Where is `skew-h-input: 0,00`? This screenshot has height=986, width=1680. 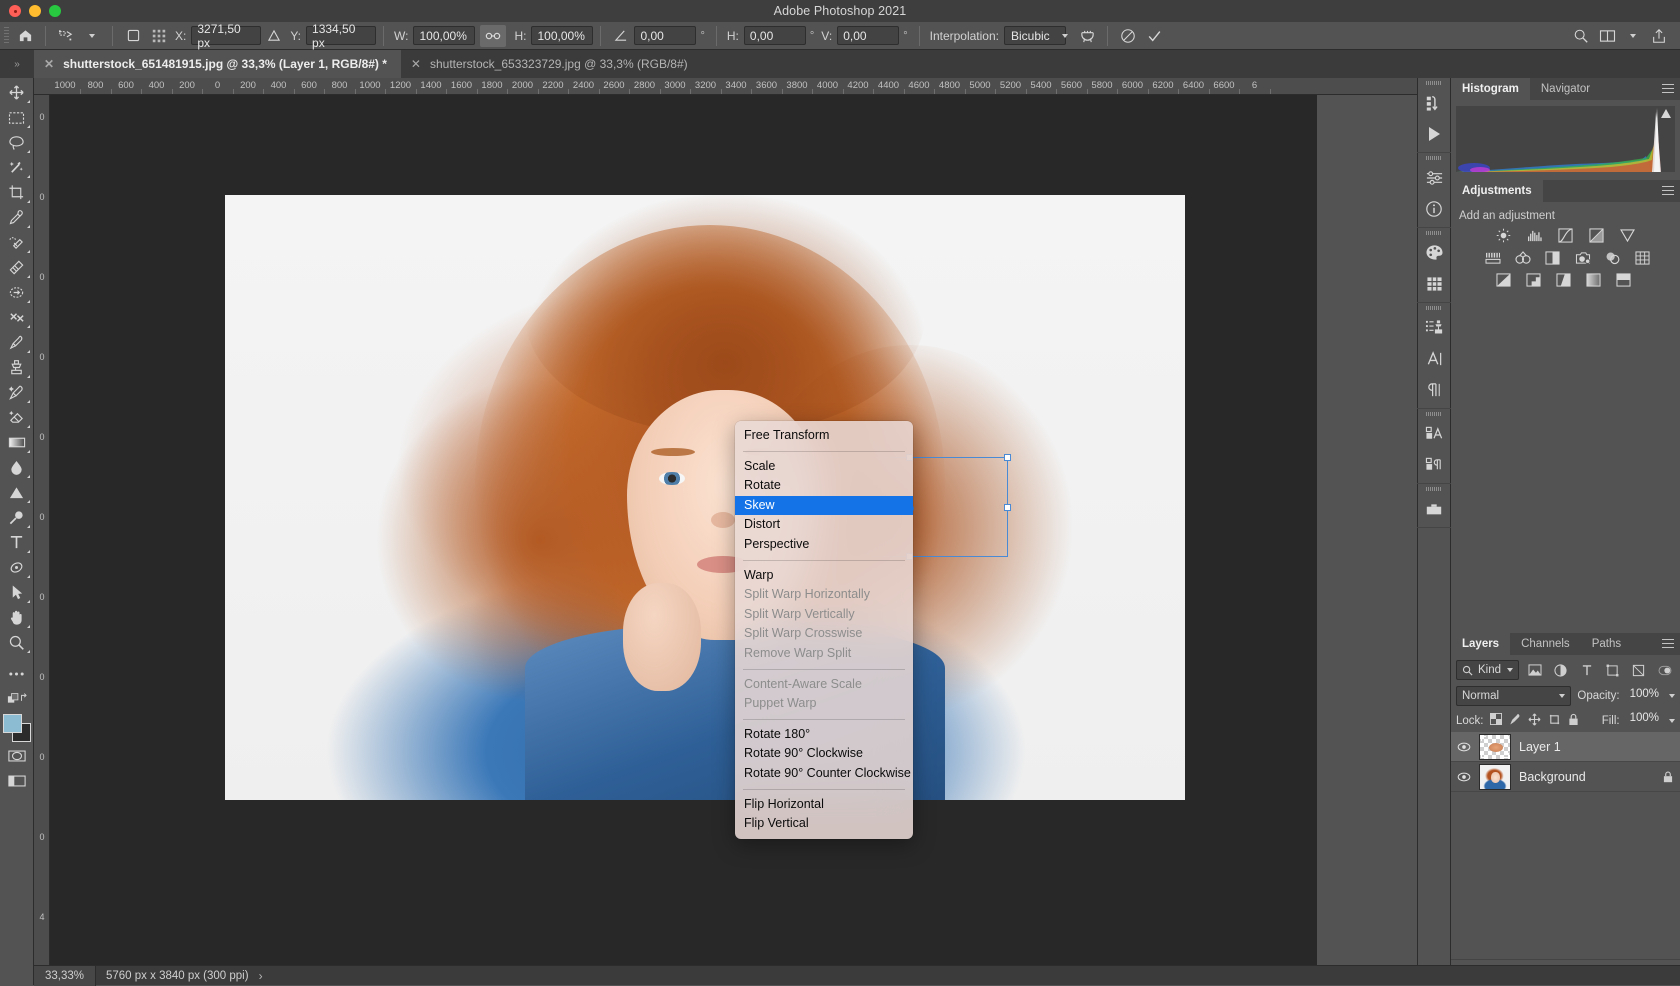 skew-h-input: 0,00 is located at coordinates (775, 35).